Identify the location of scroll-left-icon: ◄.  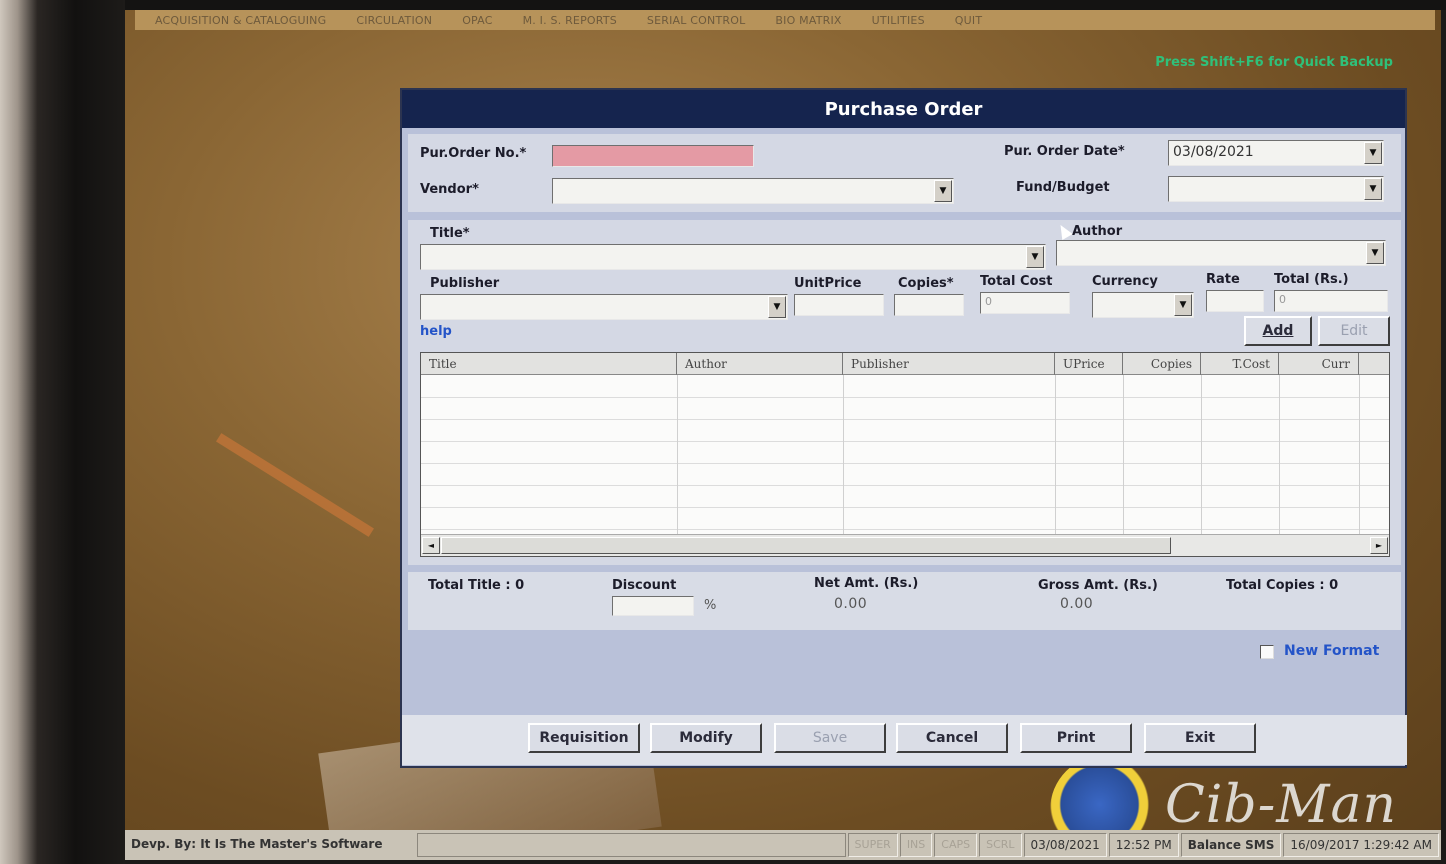
(431, 545).